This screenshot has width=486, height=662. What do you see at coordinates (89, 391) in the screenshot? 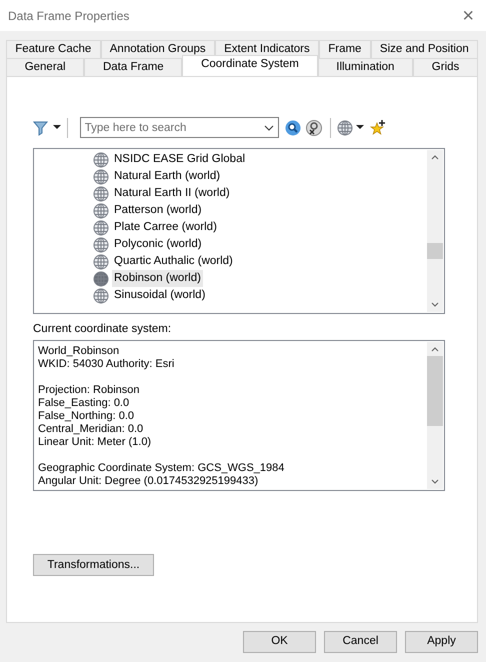
I see `detail-line: Projection: Robinson` at bounding box center [89, 391].